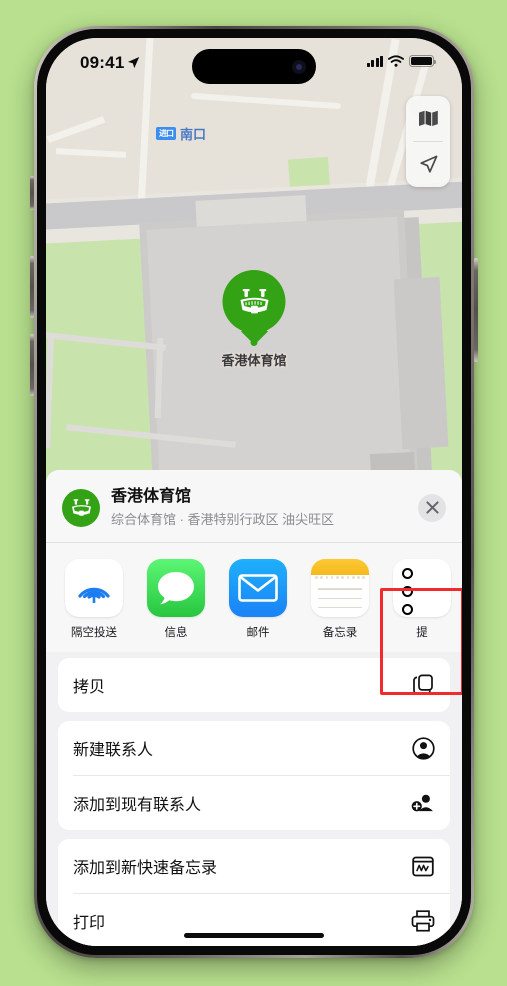 This screenshot has width=507, height=986. I want to click on map-controls, so click(428, 141).